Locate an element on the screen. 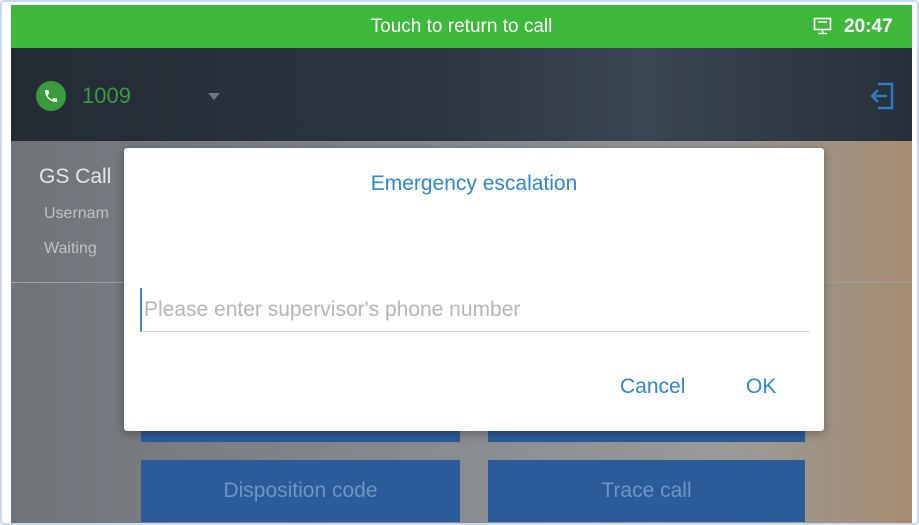 The image size is (919, 525). waiting-label: Waiting is located at coordinates (70, 248).